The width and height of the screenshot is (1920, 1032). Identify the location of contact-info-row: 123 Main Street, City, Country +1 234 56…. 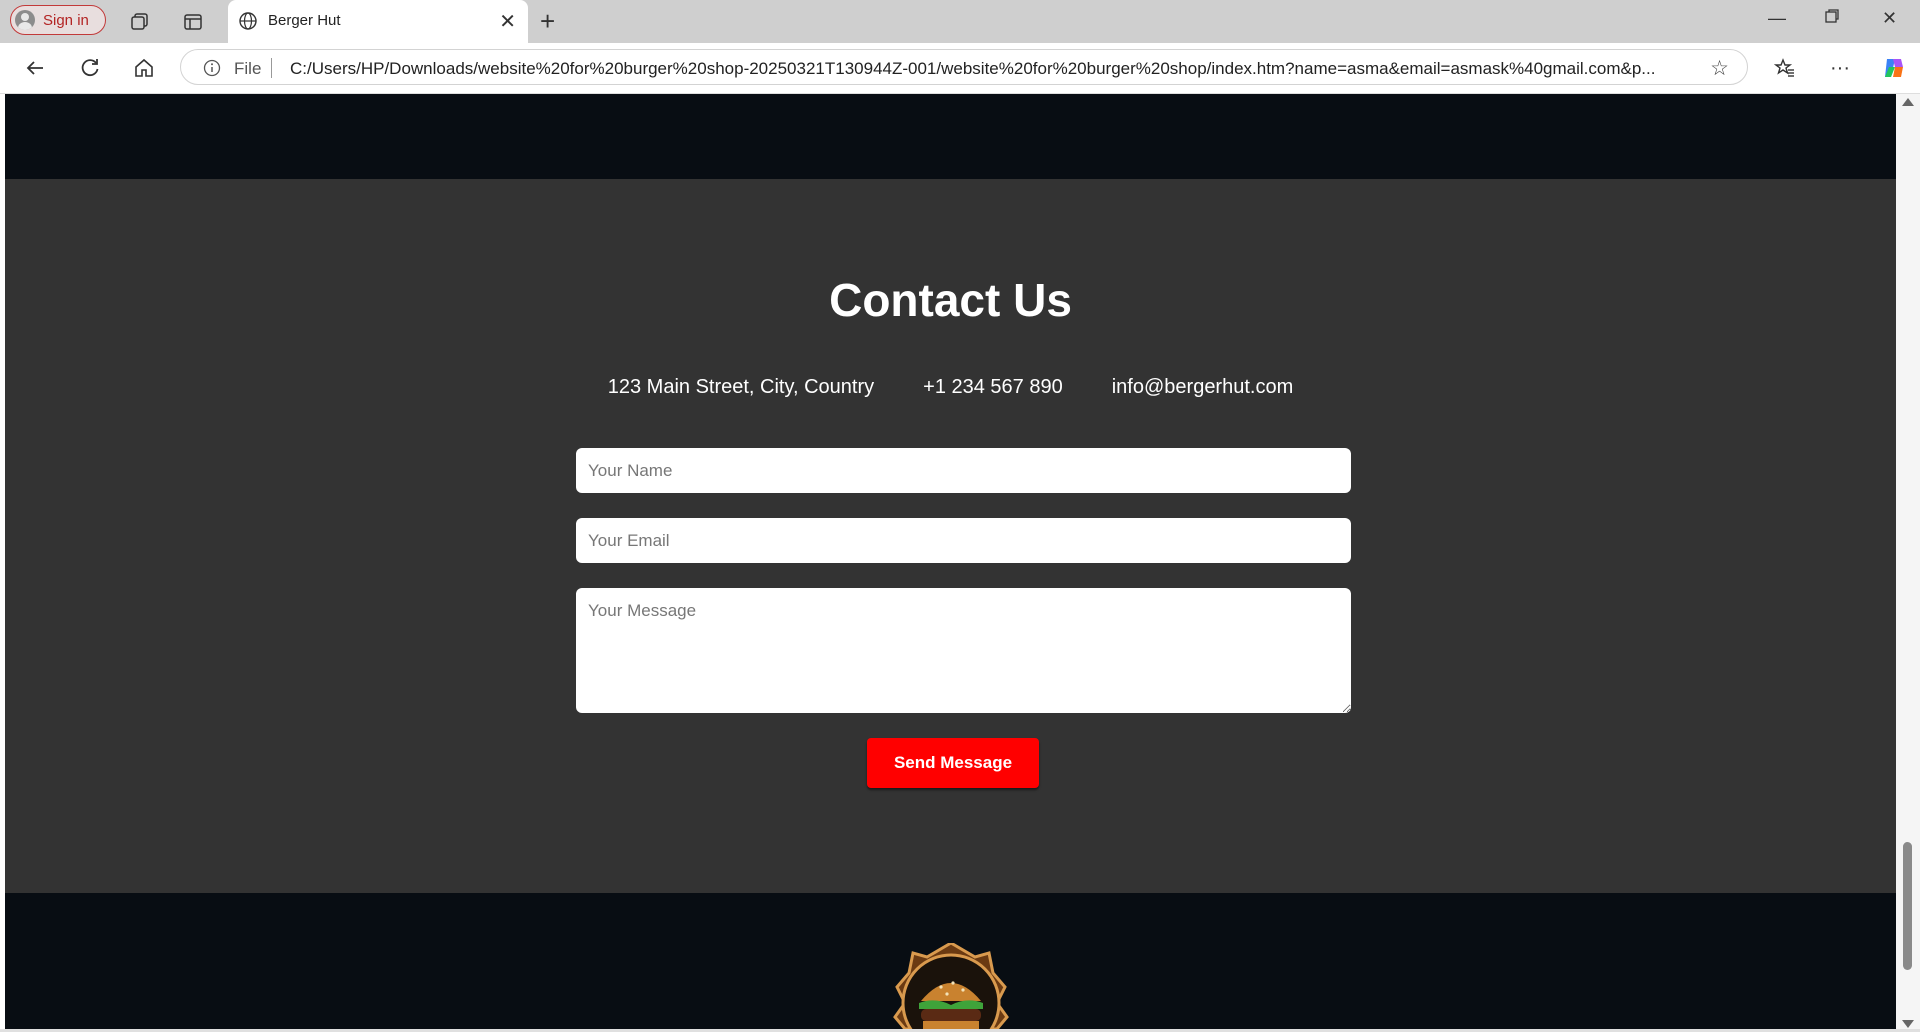
(950, 387).